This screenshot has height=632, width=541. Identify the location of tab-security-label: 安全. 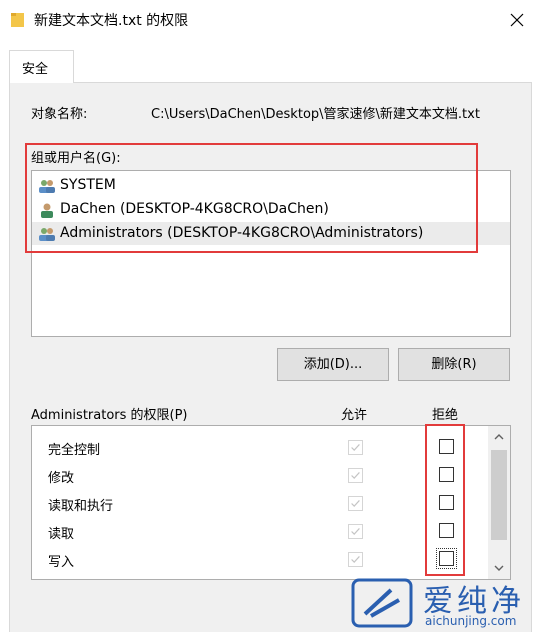
(35, 69).